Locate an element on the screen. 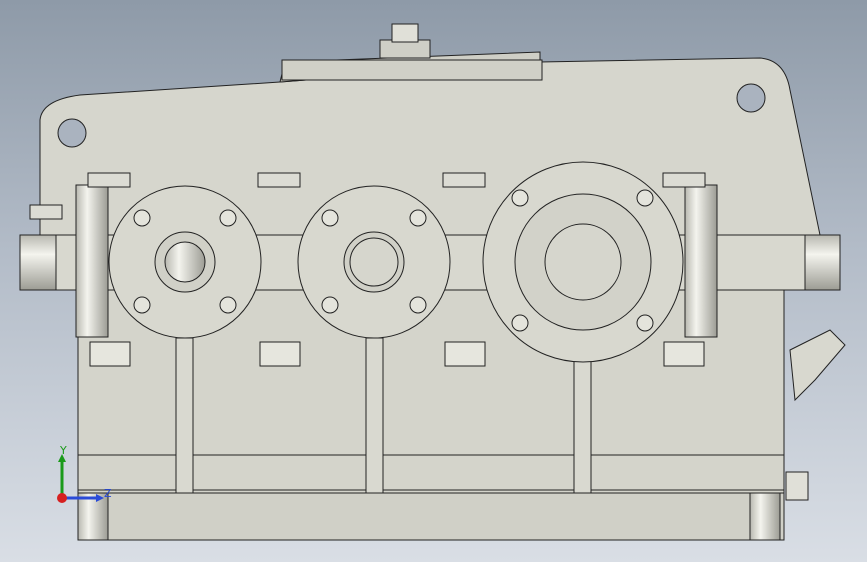 The height and width of the screenshot is (562, 867). lifting-hole-left is located at coordinates (72, 133).